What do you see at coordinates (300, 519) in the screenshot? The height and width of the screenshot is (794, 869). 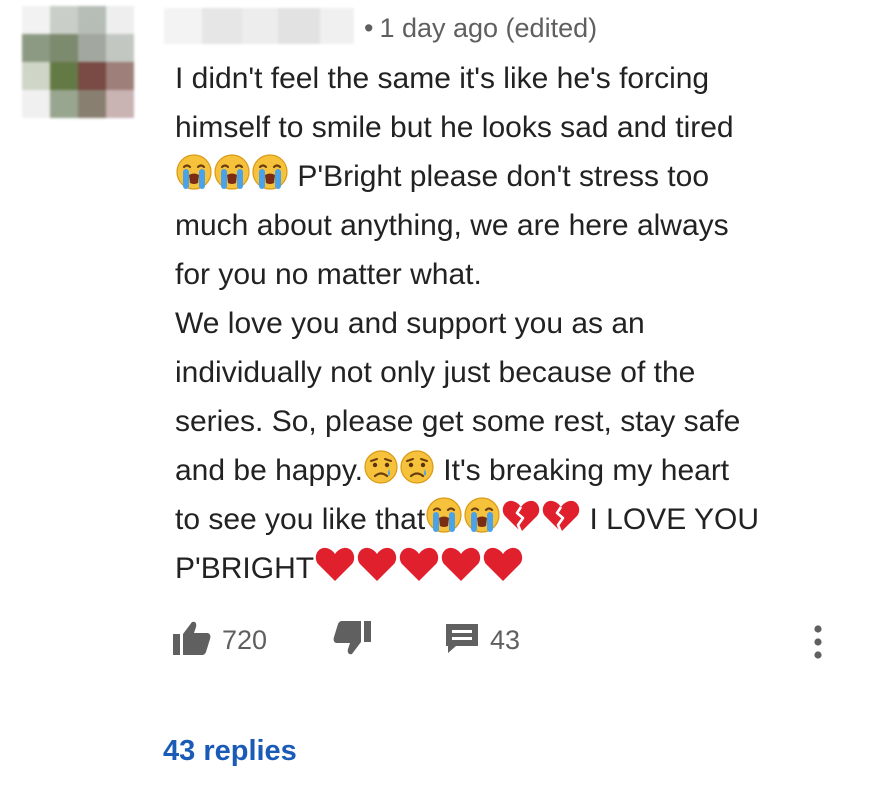 I see `comment-segment: to see you like that` at bounding box center [300, 519].